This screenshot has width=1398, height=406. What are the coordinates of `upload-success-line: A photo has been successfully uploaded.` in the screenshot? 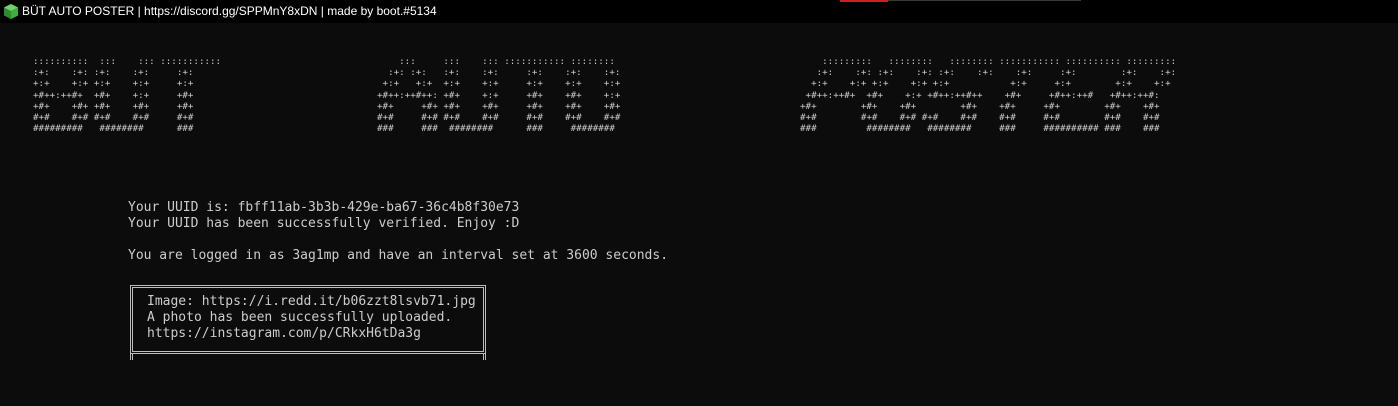 It's located at (300, 317).